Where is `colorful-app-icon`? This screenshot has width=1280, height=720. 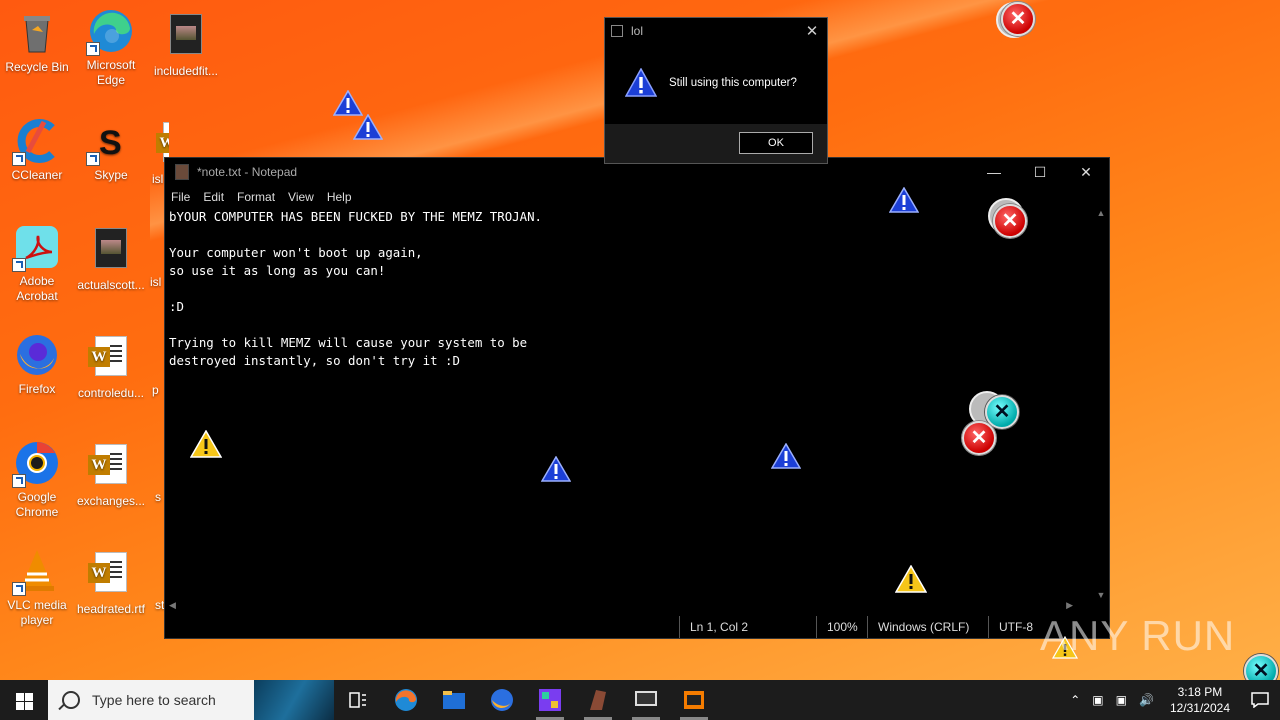 colorful-app-icon is located at coordinates (550, 700).